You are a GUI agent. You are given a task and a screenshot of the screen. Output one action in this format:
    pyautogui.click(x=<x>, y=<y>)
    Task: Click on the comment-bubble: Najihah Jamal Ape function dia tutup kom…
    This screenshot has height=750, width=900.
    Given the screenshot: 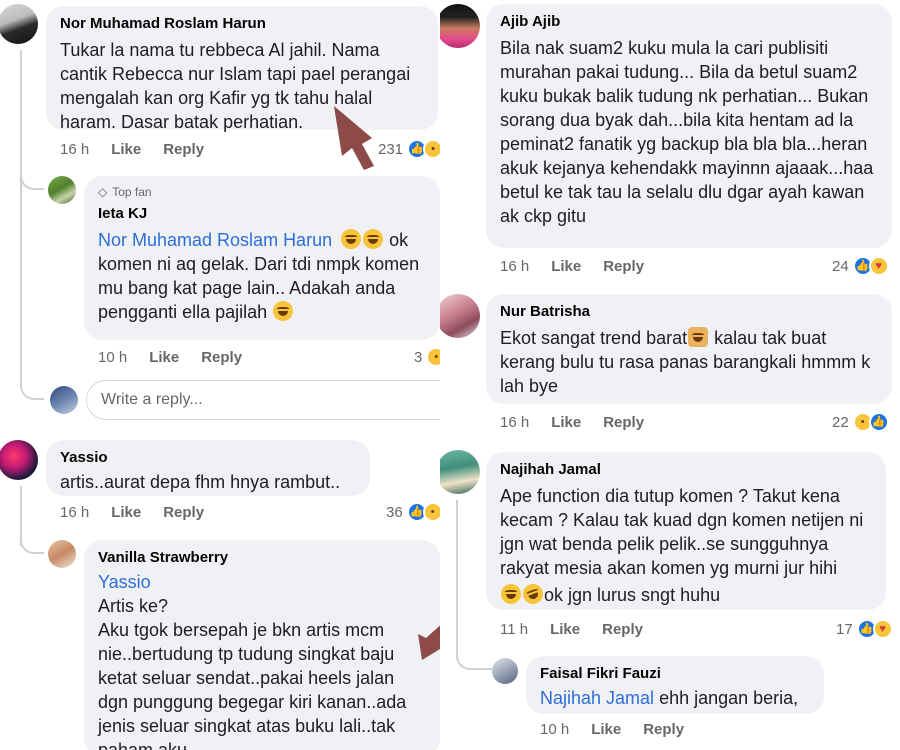 What is the action you would take?
    pyautogui.click(x=686, y=531)
    